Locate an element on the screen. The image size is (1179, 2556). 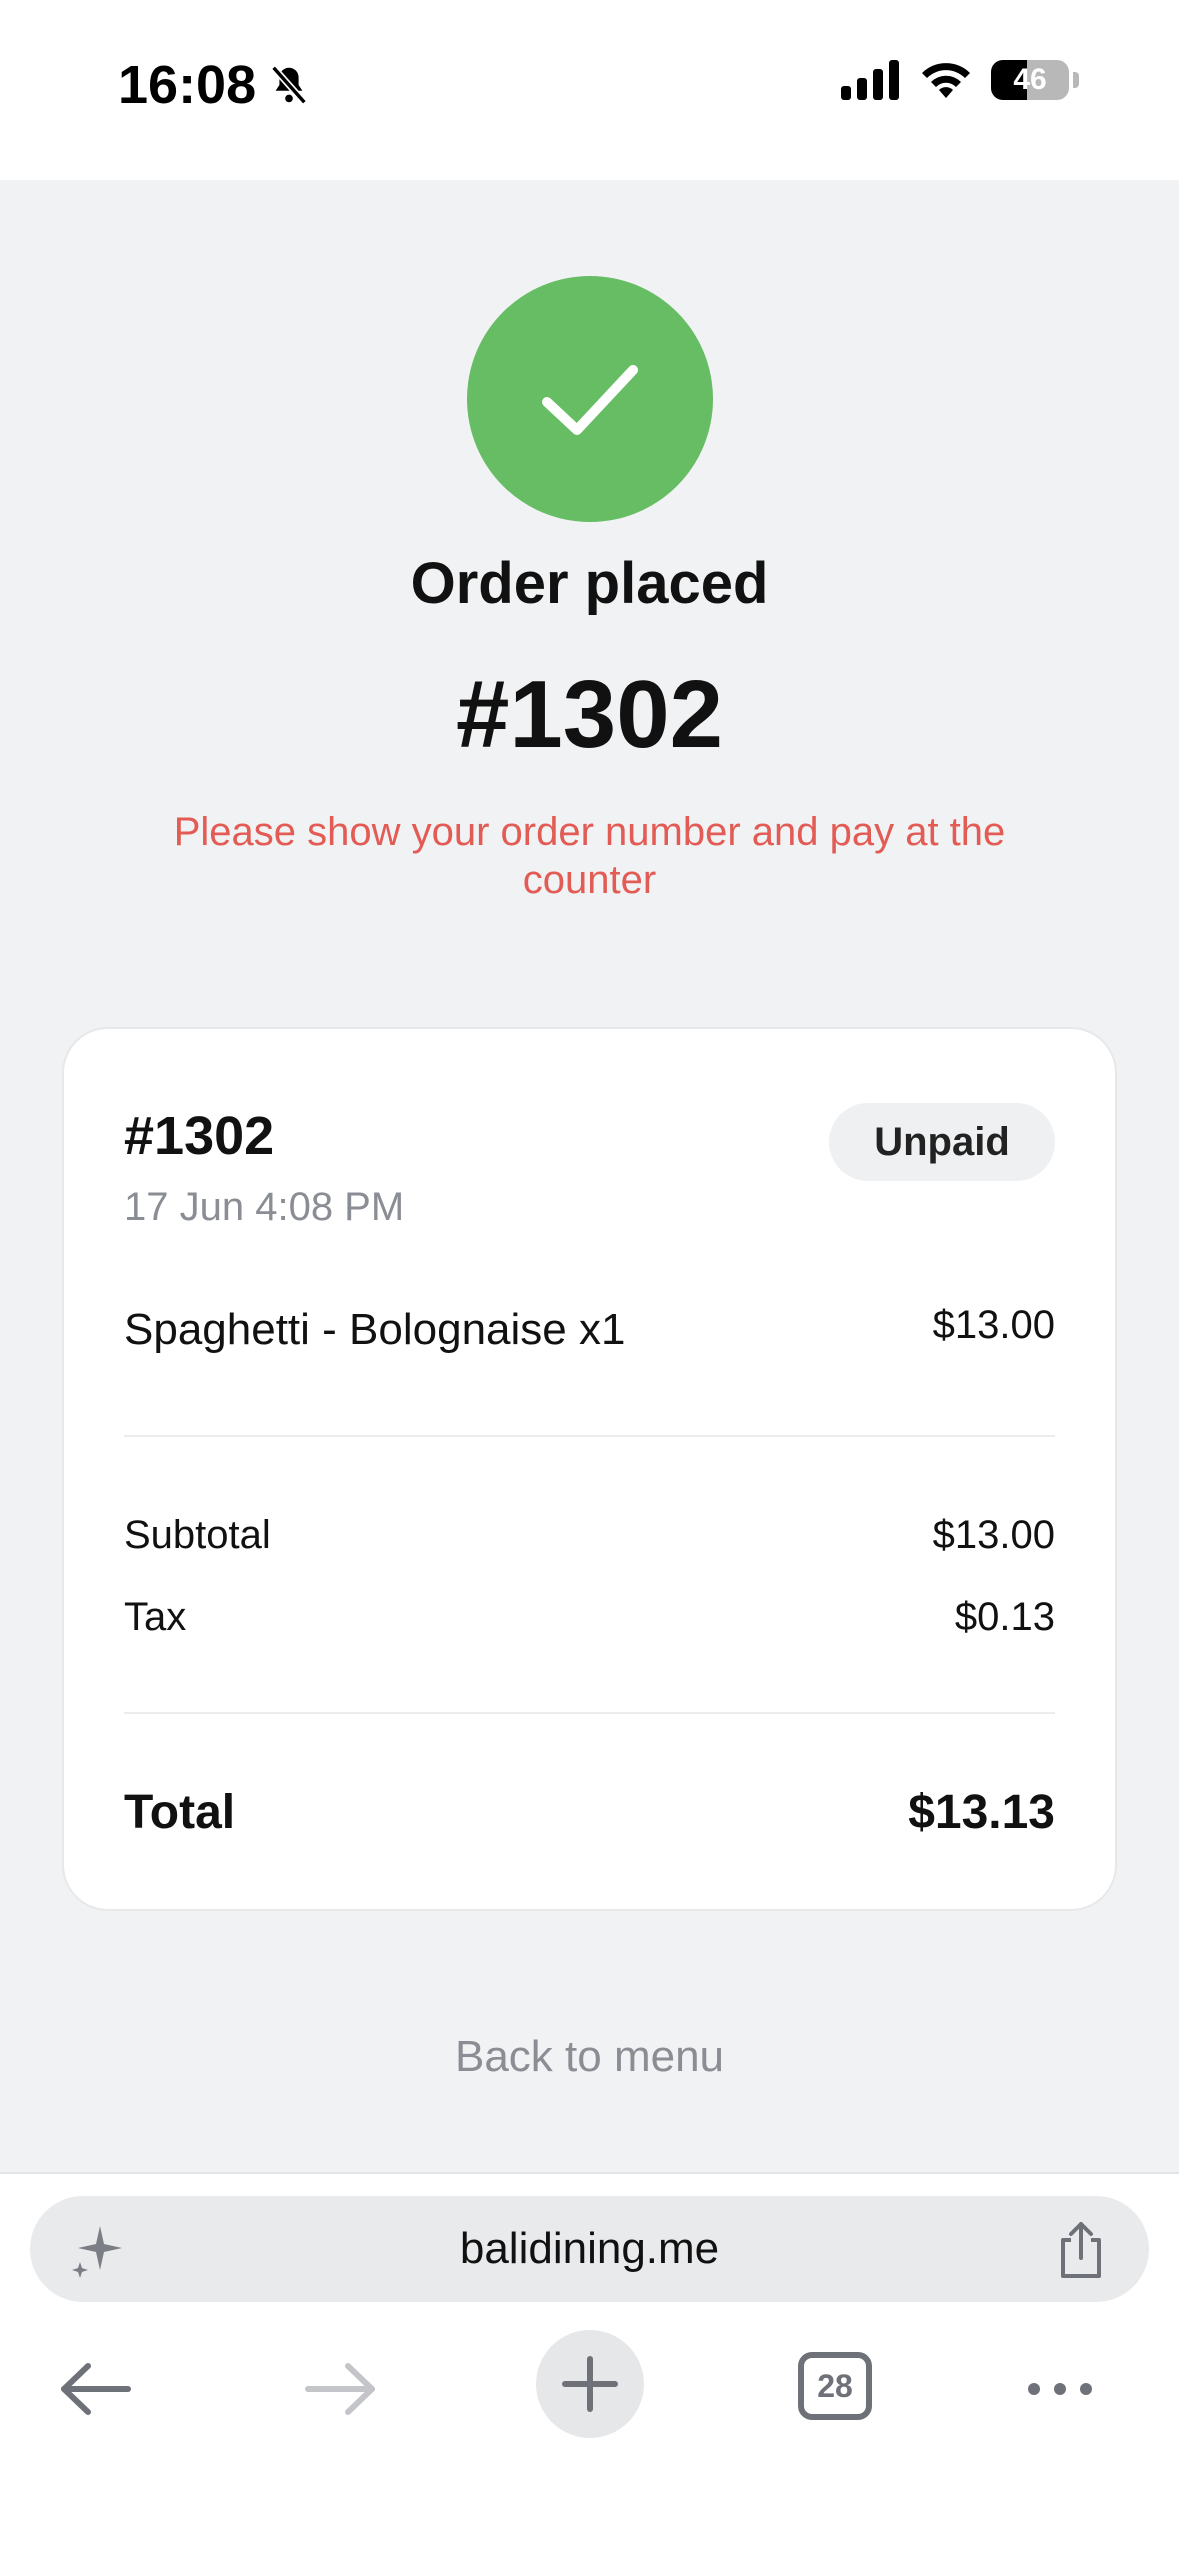
card-order-number: #1302 is located at coordinates (199, 1136).